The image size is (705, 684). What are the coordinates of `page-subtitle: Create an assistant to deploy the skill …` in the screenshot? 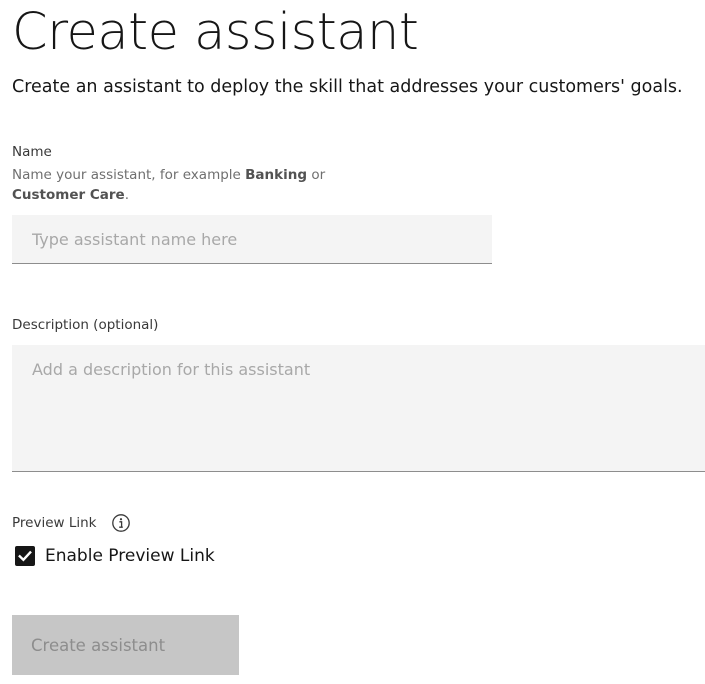 It's located at (347, 87).